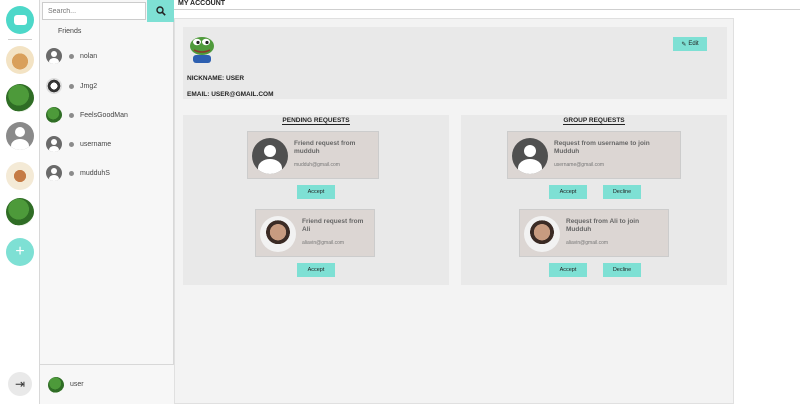 This screenshot has width=800, height=404. Describe the element at coordinates (104, 115) in the screenshot. I see `friend-name: FeelsGoodMan` at that location.